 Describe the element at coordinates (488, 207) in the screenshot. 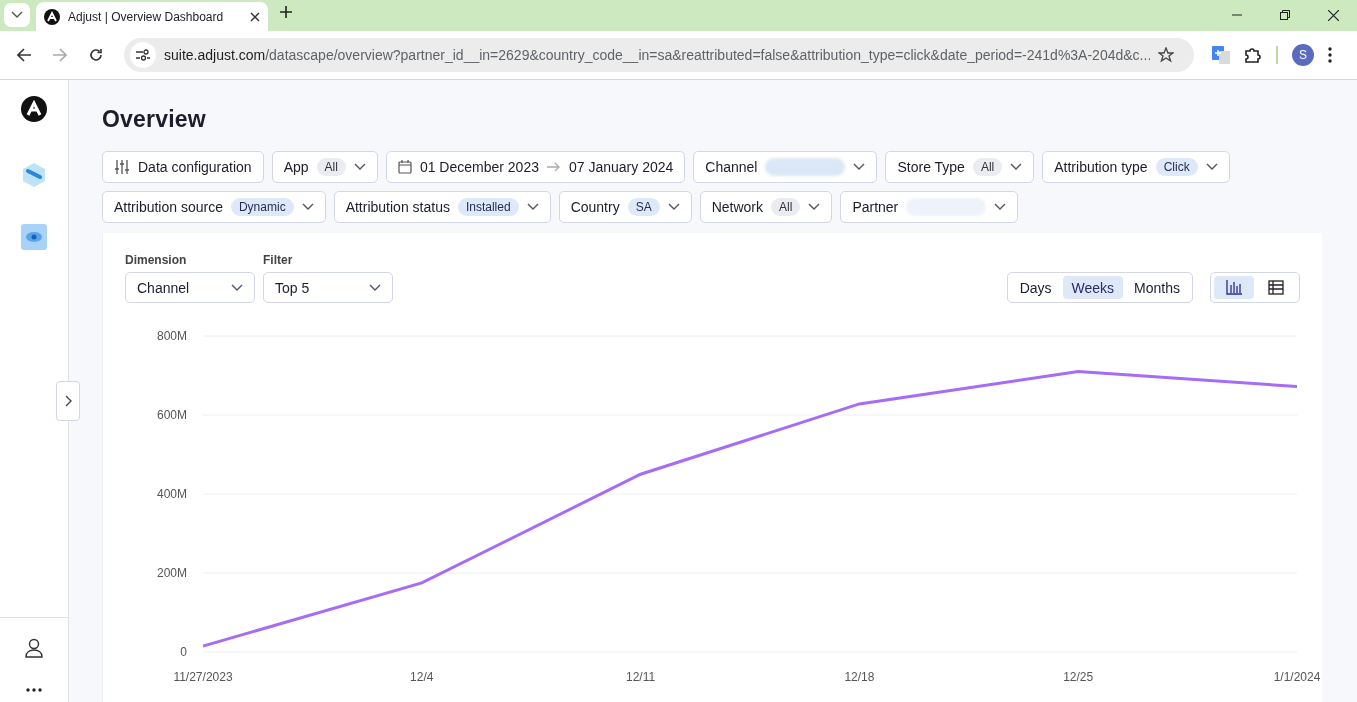

I see `value-badge: Installed` at that location.